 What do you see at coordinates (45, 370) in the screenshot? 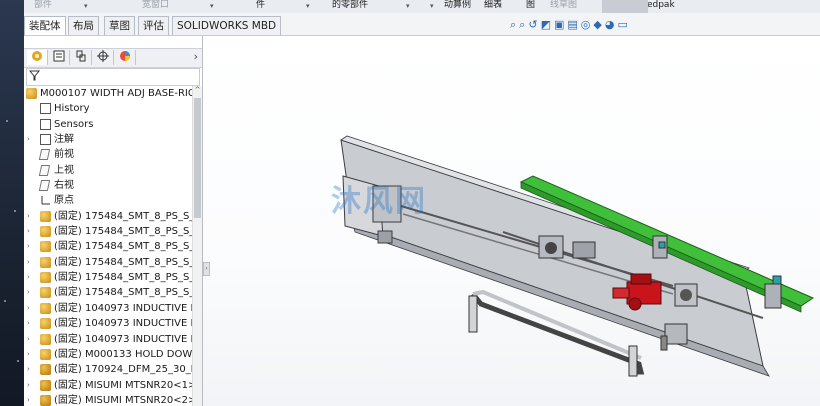
I see `part-icon` at bounding box center [45, 370].